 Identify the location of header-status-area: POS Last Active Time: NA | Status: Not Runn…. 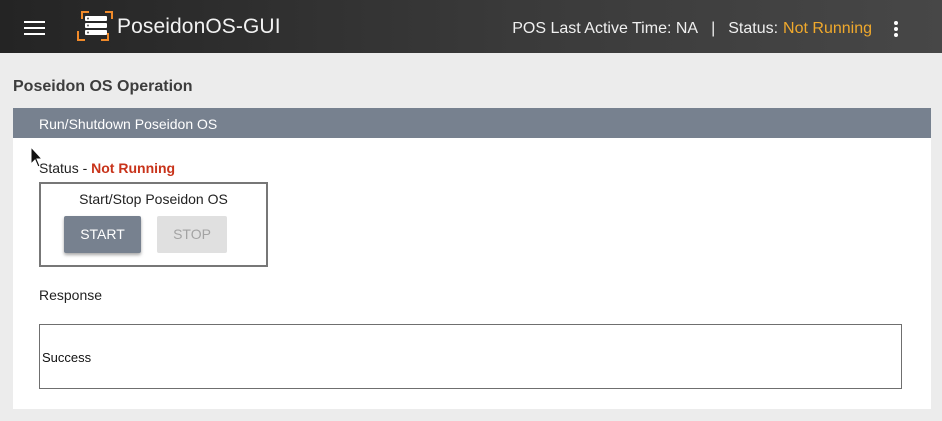
(692, 29).